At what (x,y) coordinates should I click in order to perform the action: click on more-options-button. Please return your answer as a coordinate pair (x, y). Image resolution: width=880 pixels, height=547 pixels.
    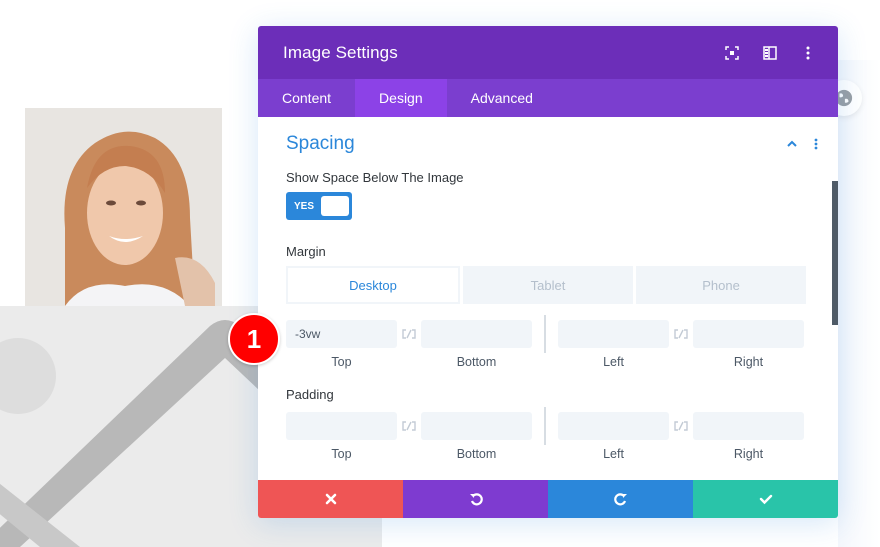
    Looking at the image, I should click on (808, 53).